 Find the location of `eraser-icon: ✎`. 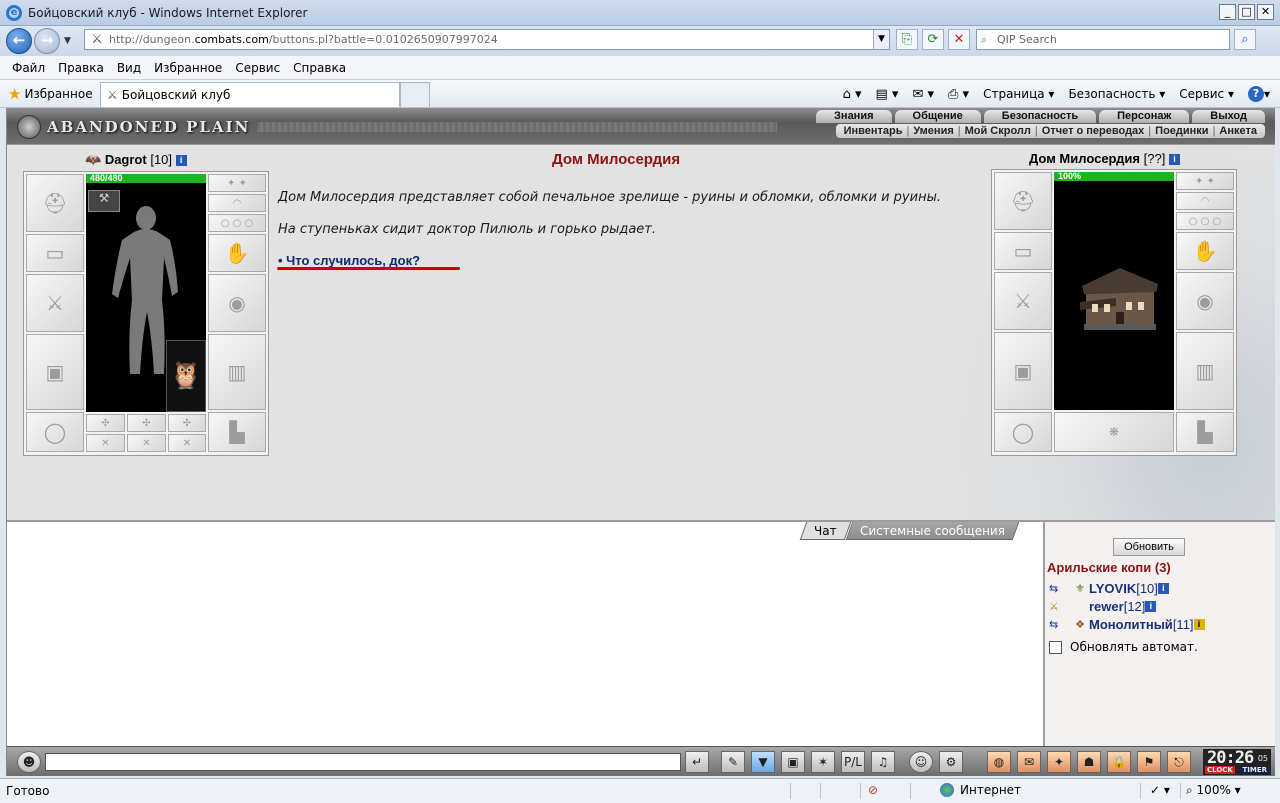

eraser-icon: ✎ is located at coordinates (733, 762).